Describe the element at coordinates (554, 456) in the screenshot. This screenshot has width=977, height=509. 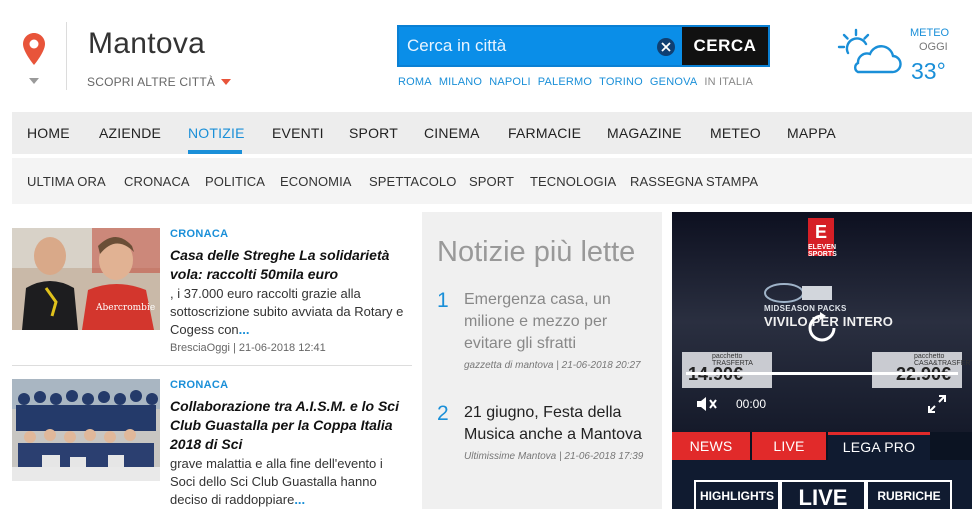
I see `most-read-source: Ultimissime Mantova | 21-06-2018 17:39` at that location.